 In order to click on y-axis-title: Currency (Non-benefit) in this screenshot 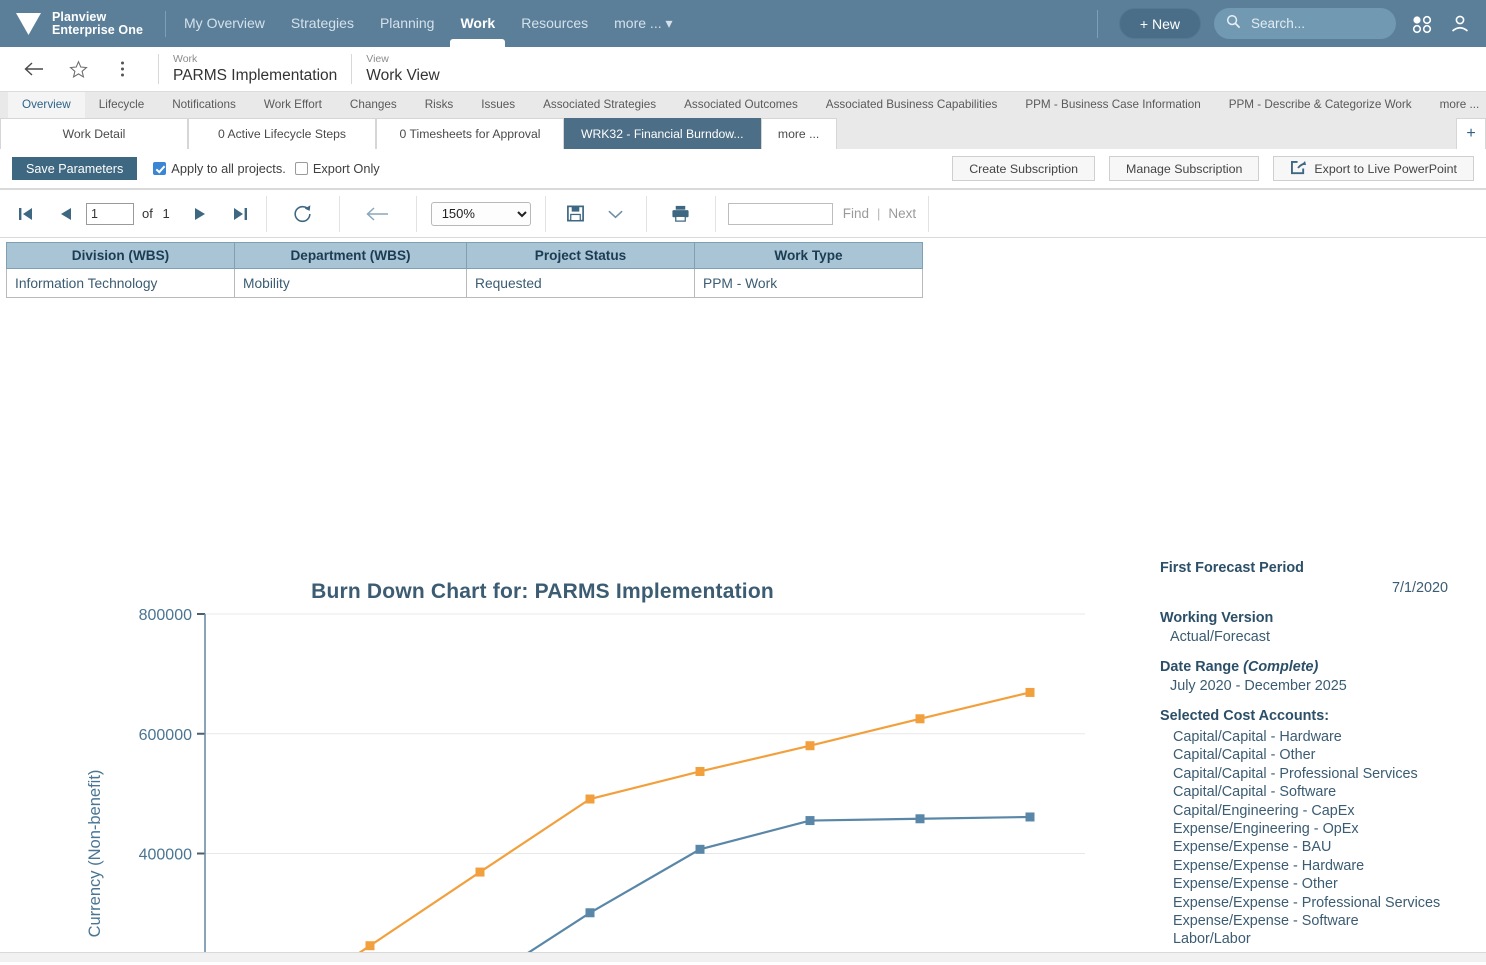, I will do `click(95, 854)`.